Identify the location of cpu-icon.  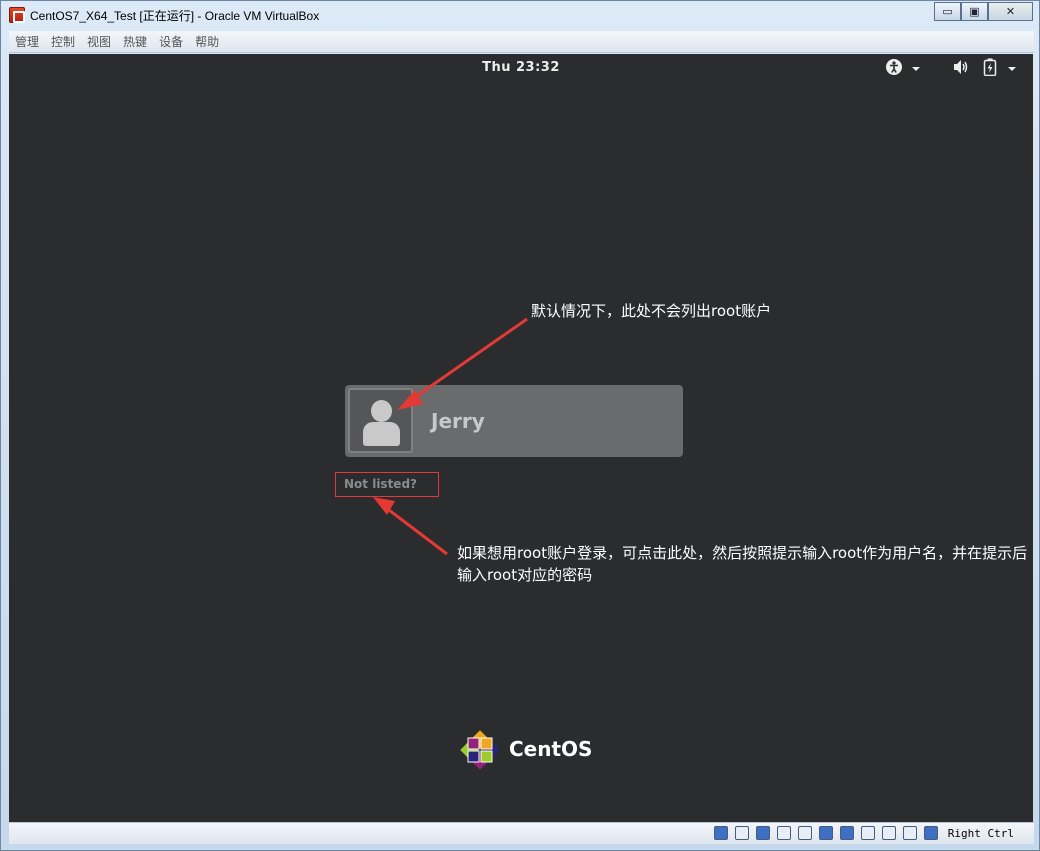
(889, 833).